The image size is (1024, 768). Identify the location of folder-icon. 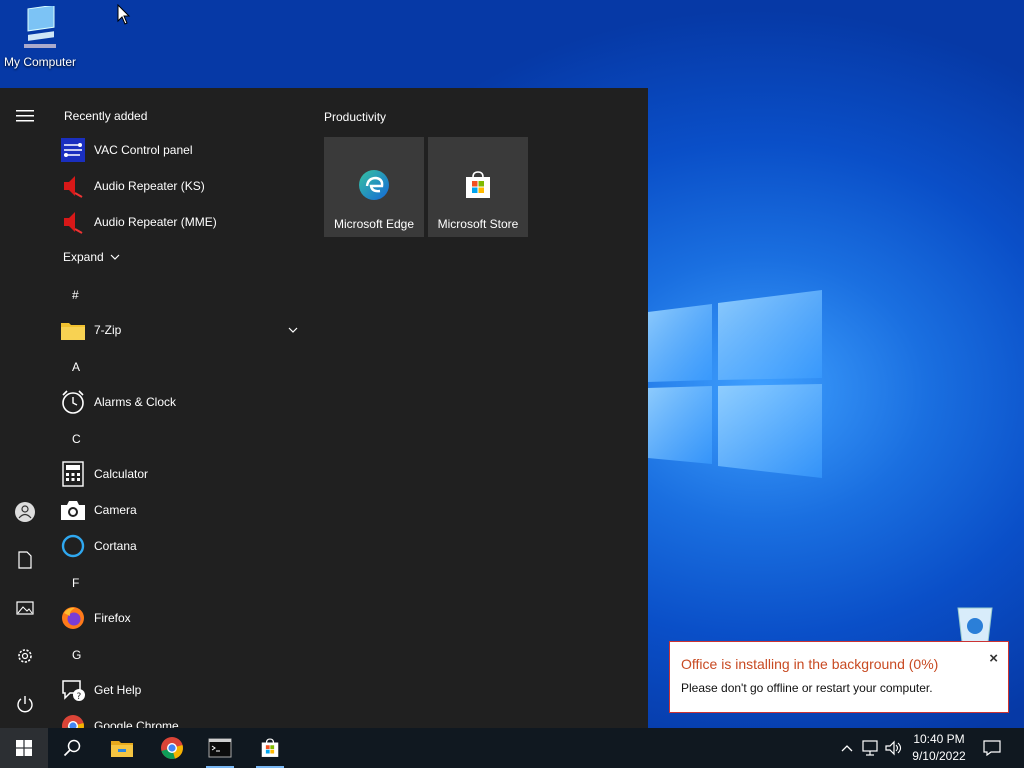
(73, 330).